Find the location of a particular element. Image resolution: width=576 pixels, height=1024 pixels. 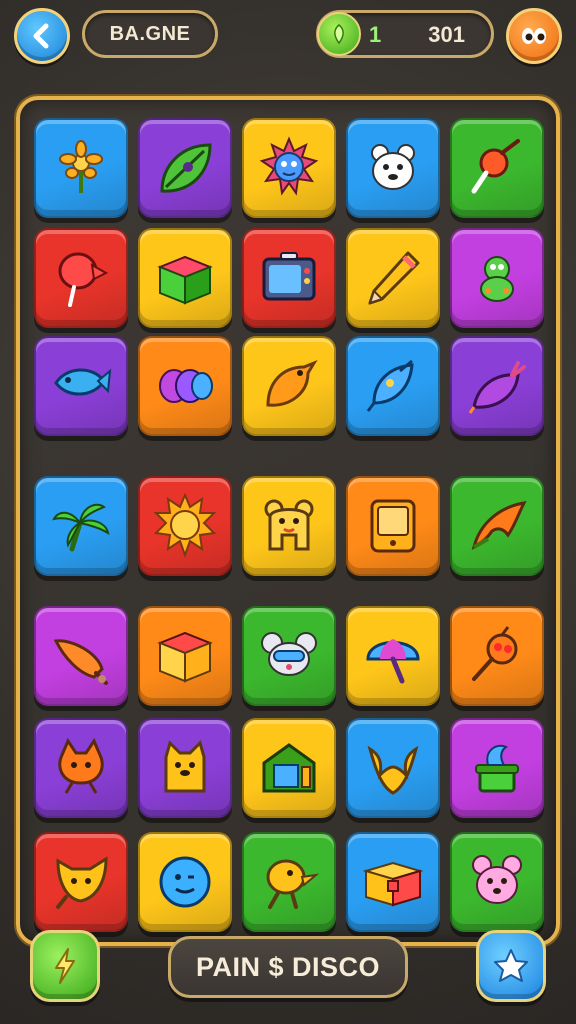

house-icon is located at coordinates (289, 768).